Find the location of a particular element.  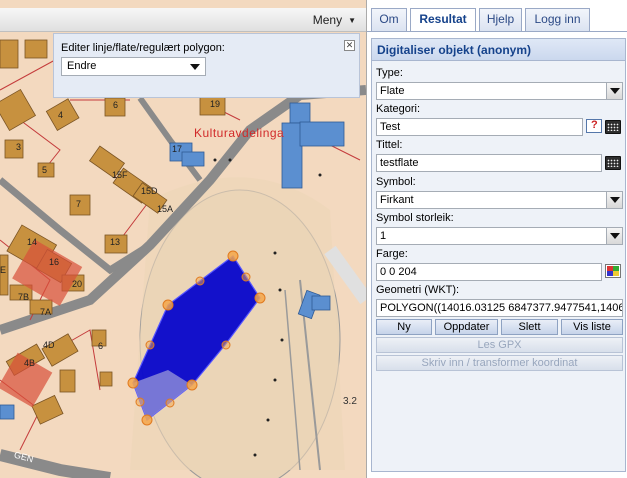

map-house-number: 14 is located at coordinates (32, 242).